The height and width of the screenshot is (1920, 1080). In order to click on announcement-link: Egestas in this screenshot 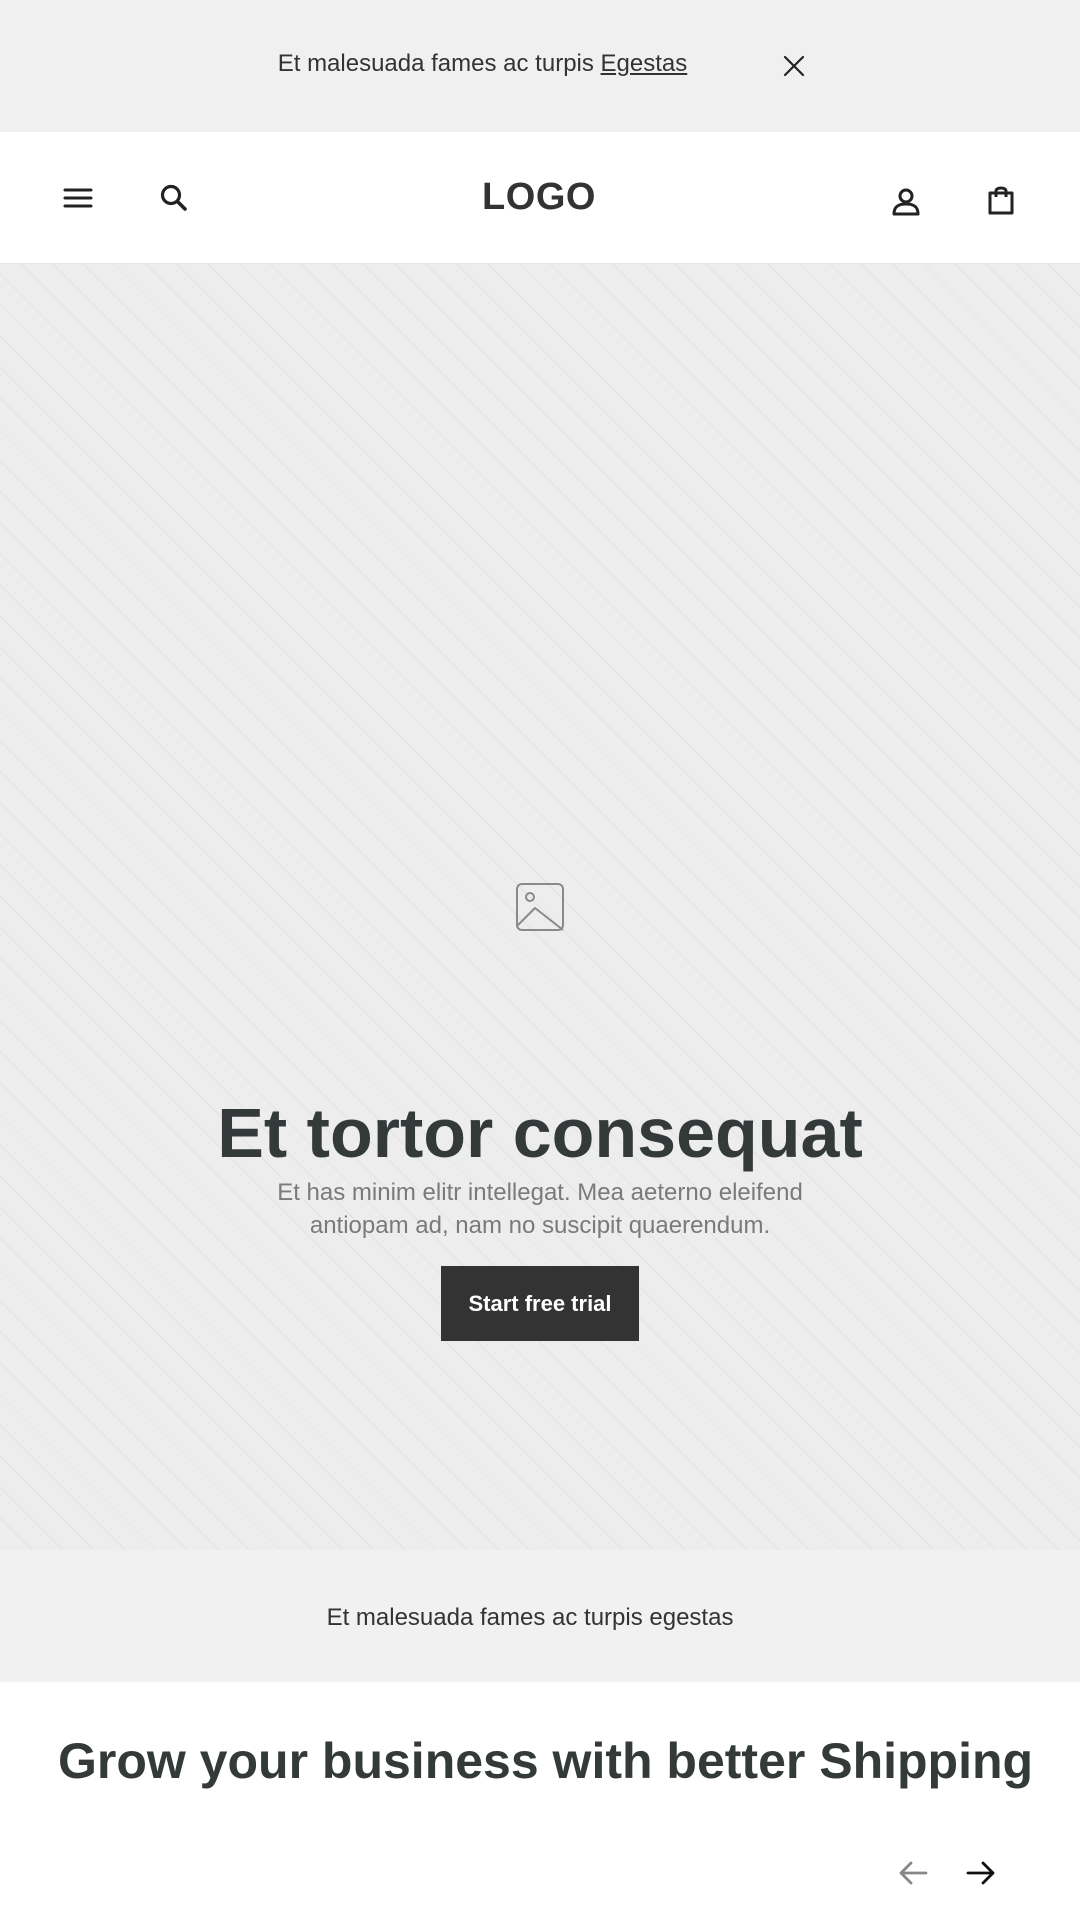, I will do `click(644, 63)`.